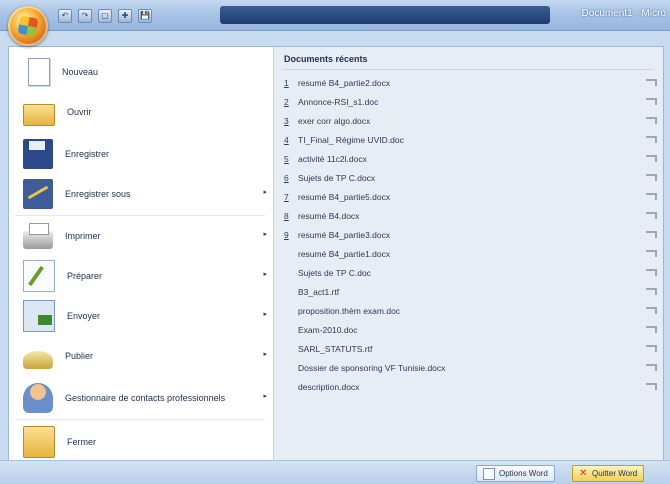  What do you see at coordinates (38, 360) in the screenshot?
I see `publish-icon` at bounding box center [38, 360].